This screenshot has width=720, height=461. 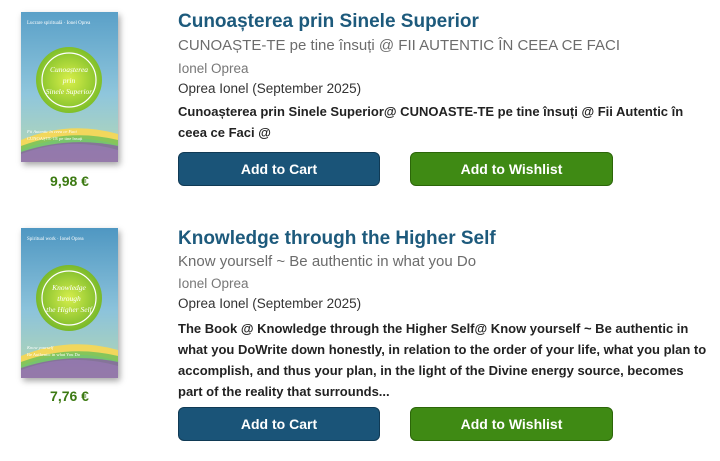 What do you see at coordinates (68, 287) in the screenshot?
I see `cover-title-line: Knowledge` at bounding box center [68, 287].